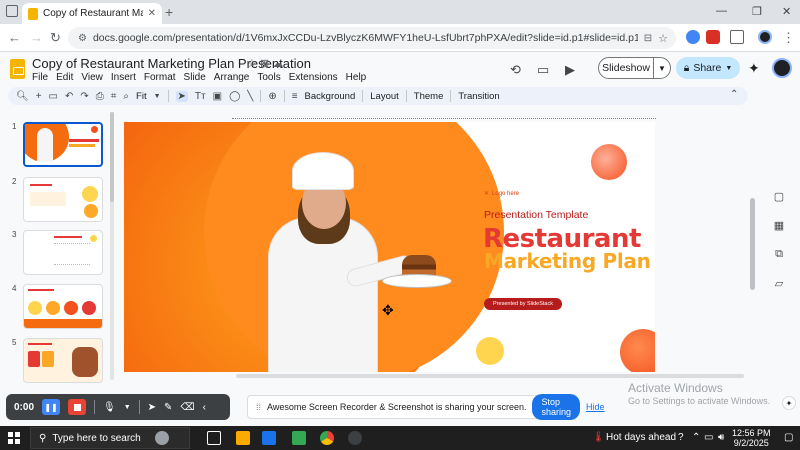  I want to click on task-view-icon, so click(214, 438).